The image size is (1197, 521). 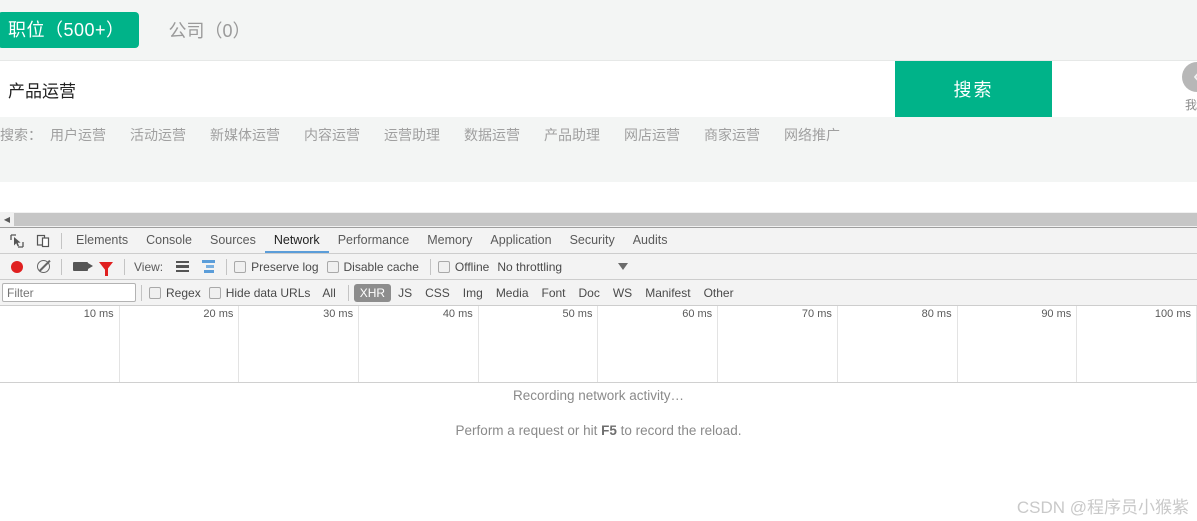 What do you see at coordinates (598, 197) in the screenshot?
I see `content-placeholder` at bounding box center [598, 197].